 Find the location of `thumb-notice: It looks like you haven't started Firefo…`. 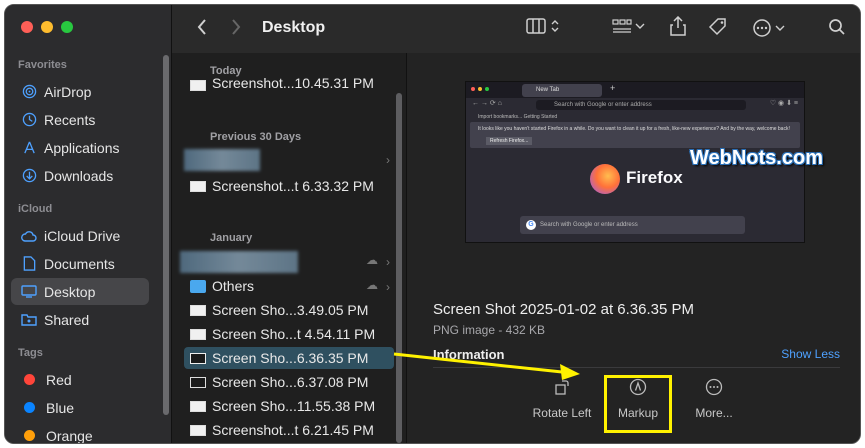

thumb-notice: It looks like you haven't started Firefo… is located at coordinates (635, 135).